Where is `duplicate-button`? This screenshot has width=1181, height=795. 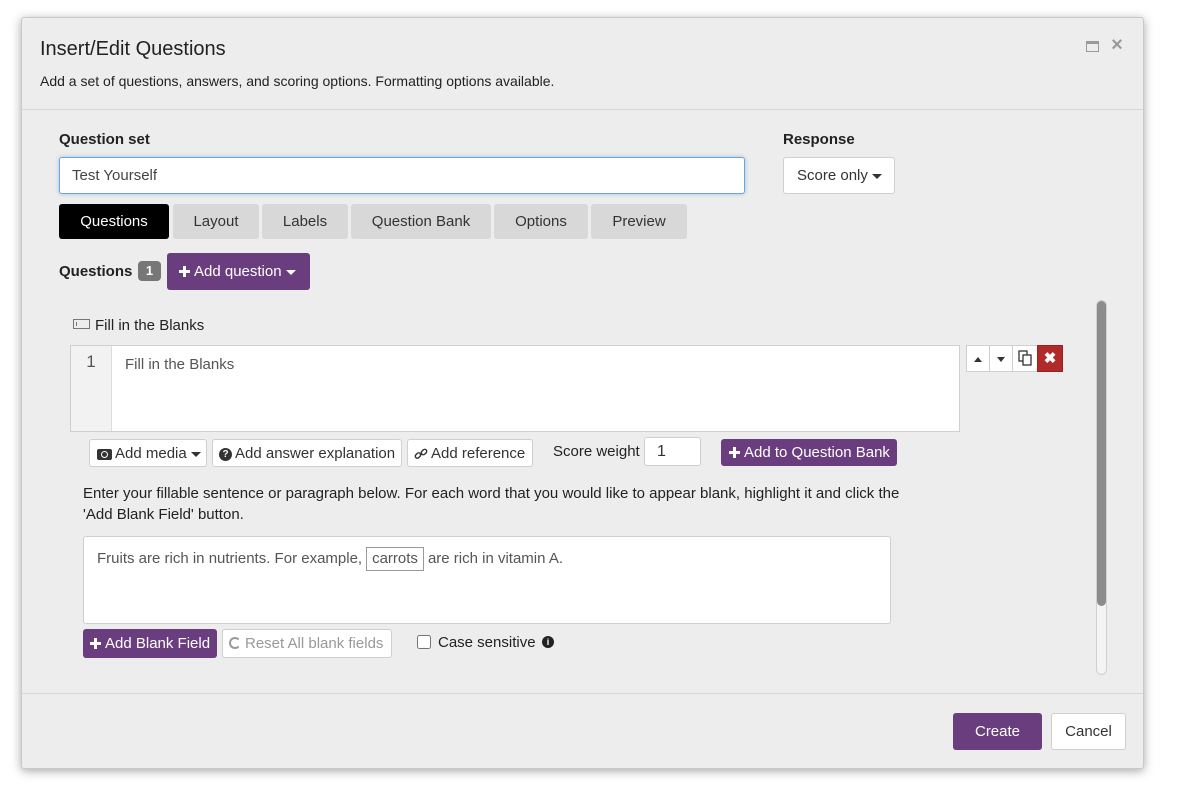 duplicate-button is located at coordinates (1025, 358).